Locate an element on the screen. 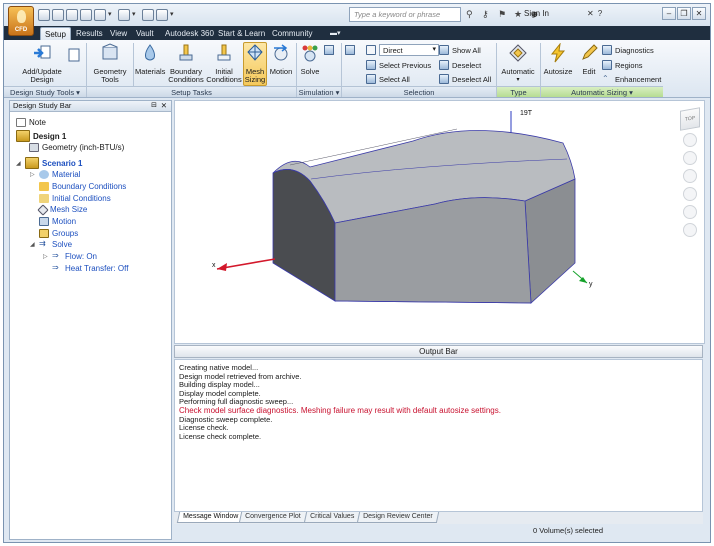 The width and height of the screenshot is (714, 546). tree-item-motion: Motion is located at coordinates (57, 221).